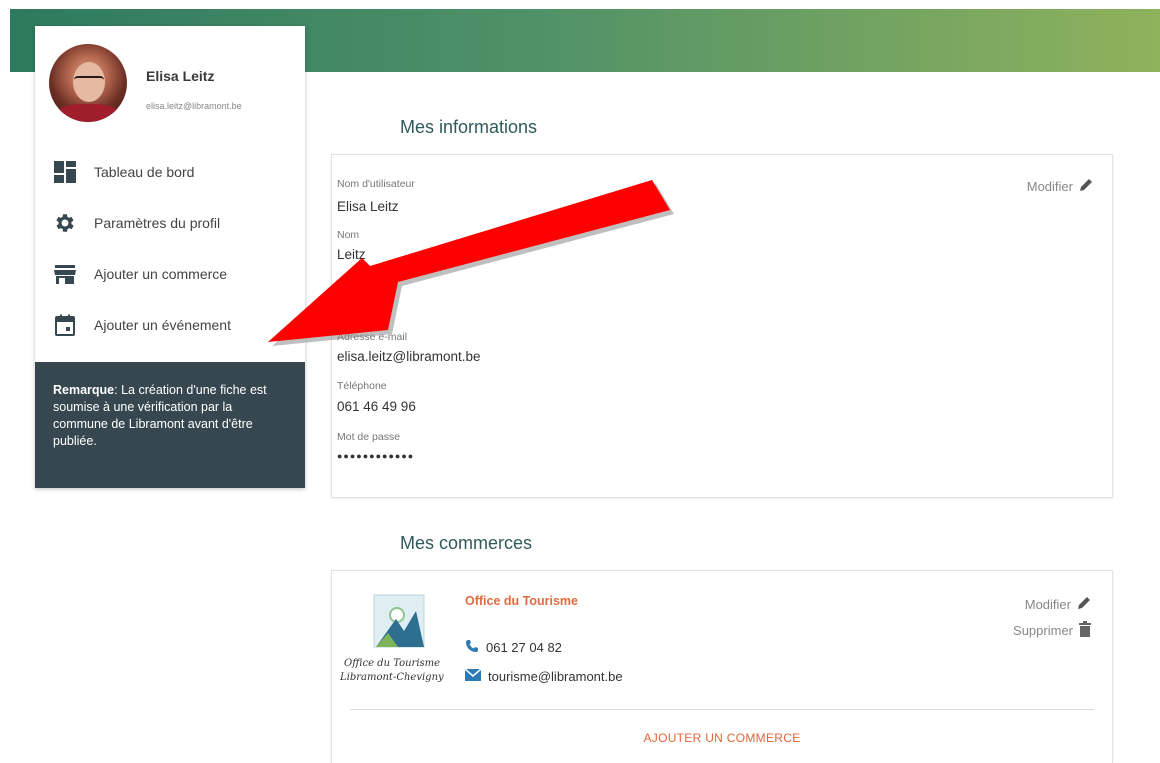 The width and height of the screenshot is (1160, 763). Describe the element at coordinates (1085, 630) in the screenshot. I see `trash-icon` at that location.